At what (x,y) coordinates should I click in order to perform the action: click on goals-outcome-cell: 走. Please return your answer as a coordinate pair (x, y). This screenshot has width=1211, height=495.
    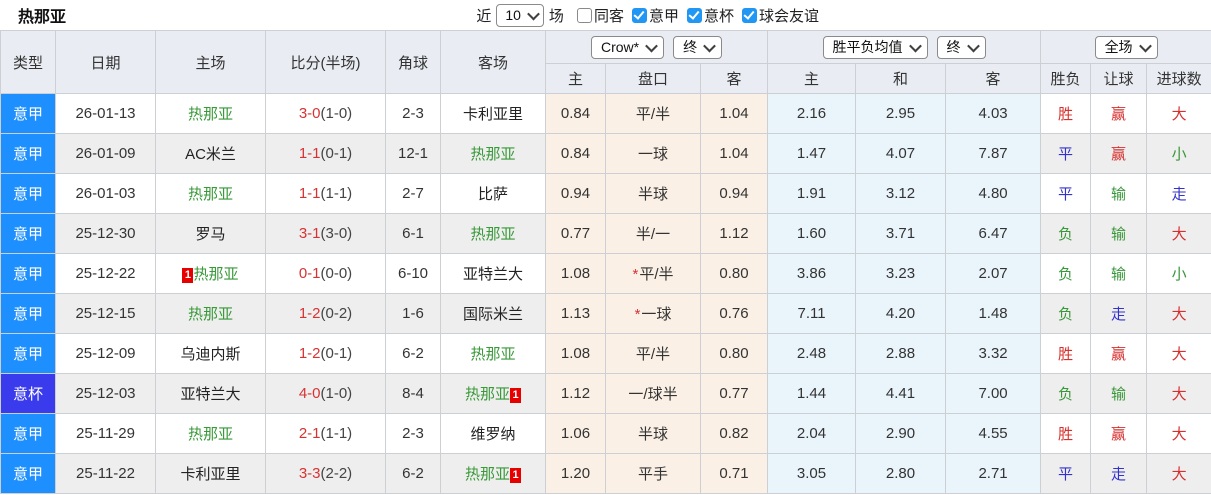
    Looking at the image, I should click on (1178, 193).